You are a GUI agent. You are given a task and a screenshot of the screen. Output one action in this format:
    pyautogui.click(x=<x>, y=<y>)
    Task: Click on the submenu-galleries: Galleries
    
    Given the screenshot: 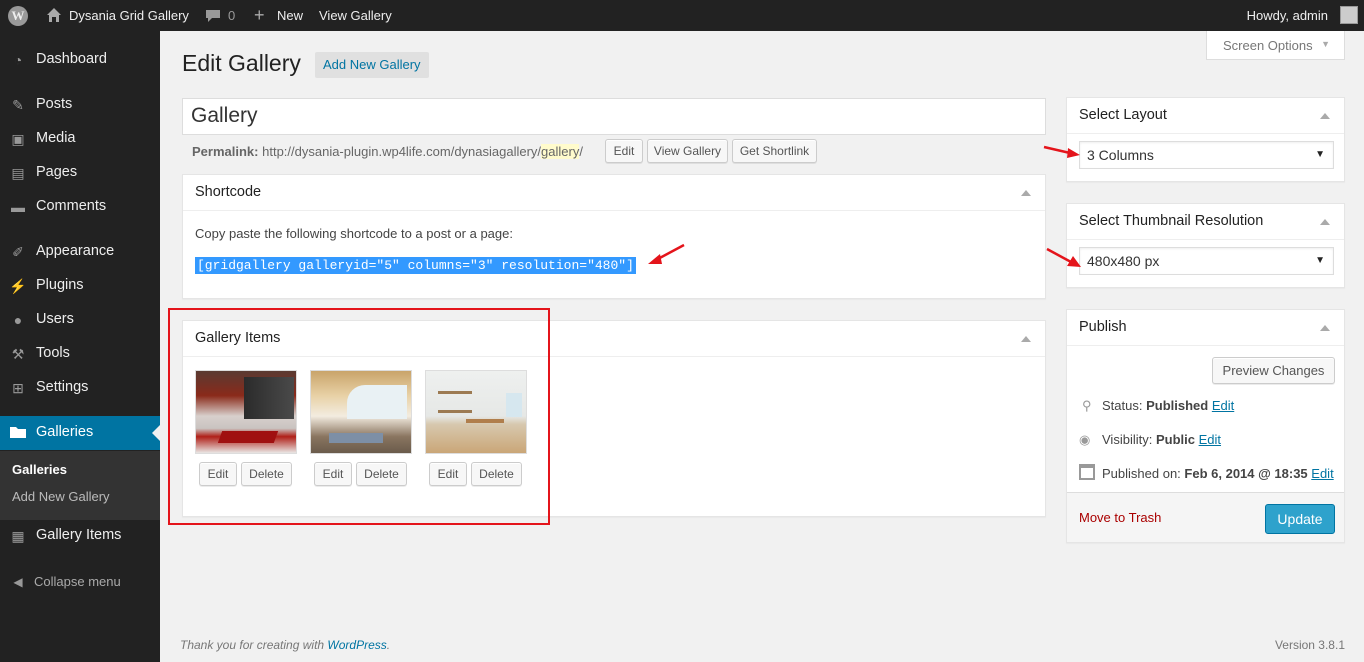 What is the action you would take?
    pyautogui.click(x=39, y=469)
    